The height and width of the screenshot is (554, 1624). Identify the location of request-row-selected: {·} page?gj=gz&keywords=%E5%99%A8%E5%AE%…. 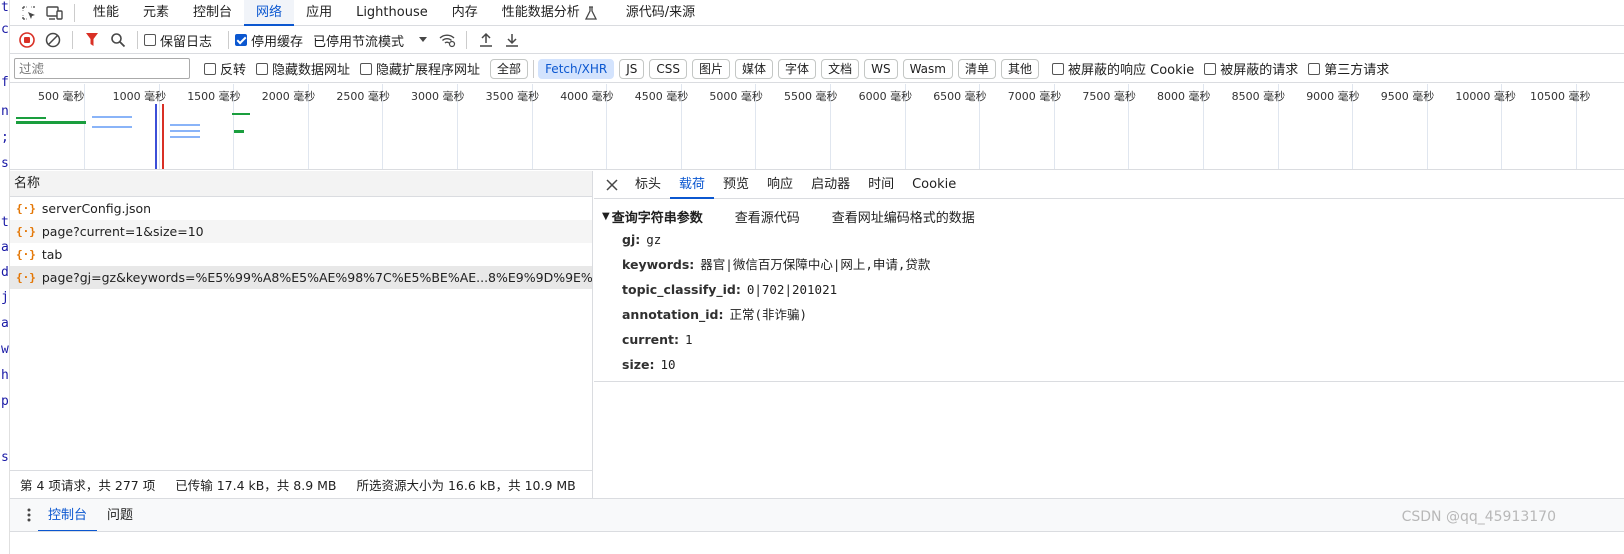
(301, 277).